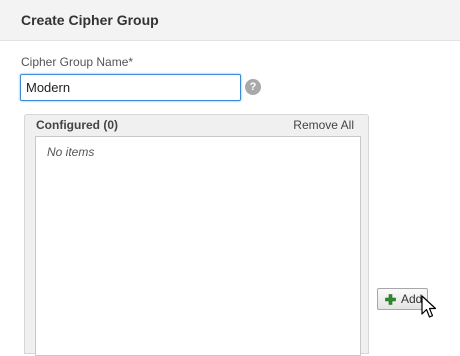 The height and width of the screenshot is (356, 460). Describe the element at coordinates (230, 20) in the screenshot. I see `page-header: Create Cipher Group` at that location.